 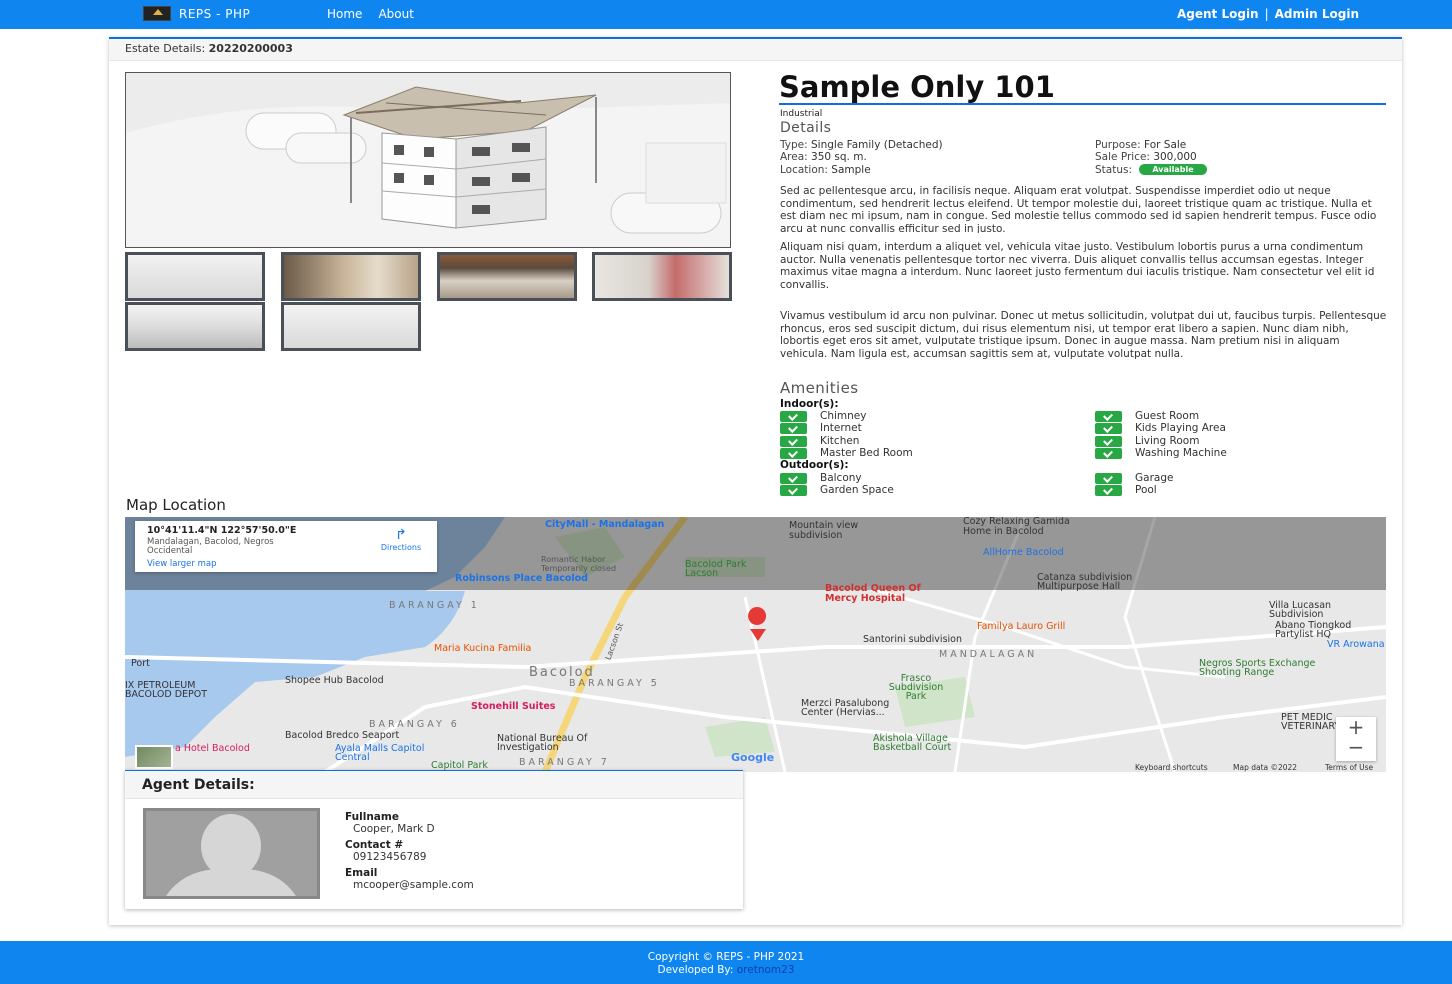 I want to click on map-label: BARANGAY 6, so click(x=414, y=724).